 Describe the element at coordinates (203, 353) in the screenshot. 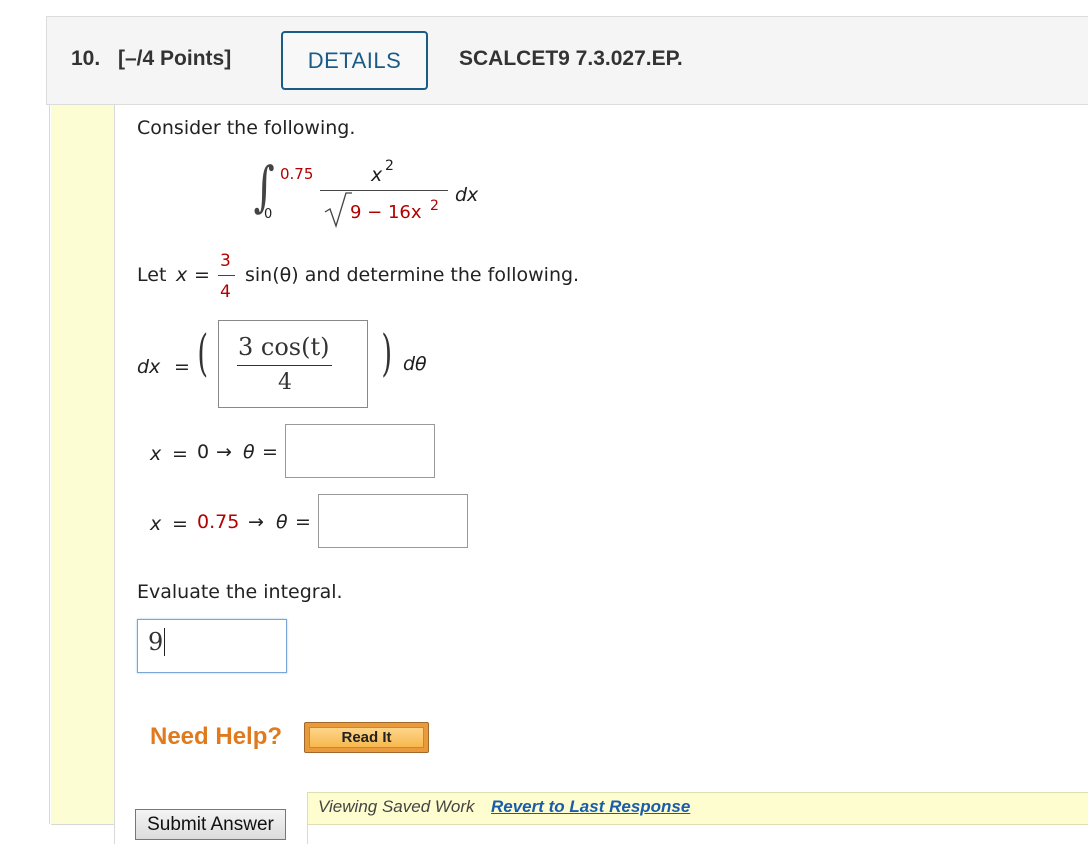

I see `left-paren-icon: (` at that location.